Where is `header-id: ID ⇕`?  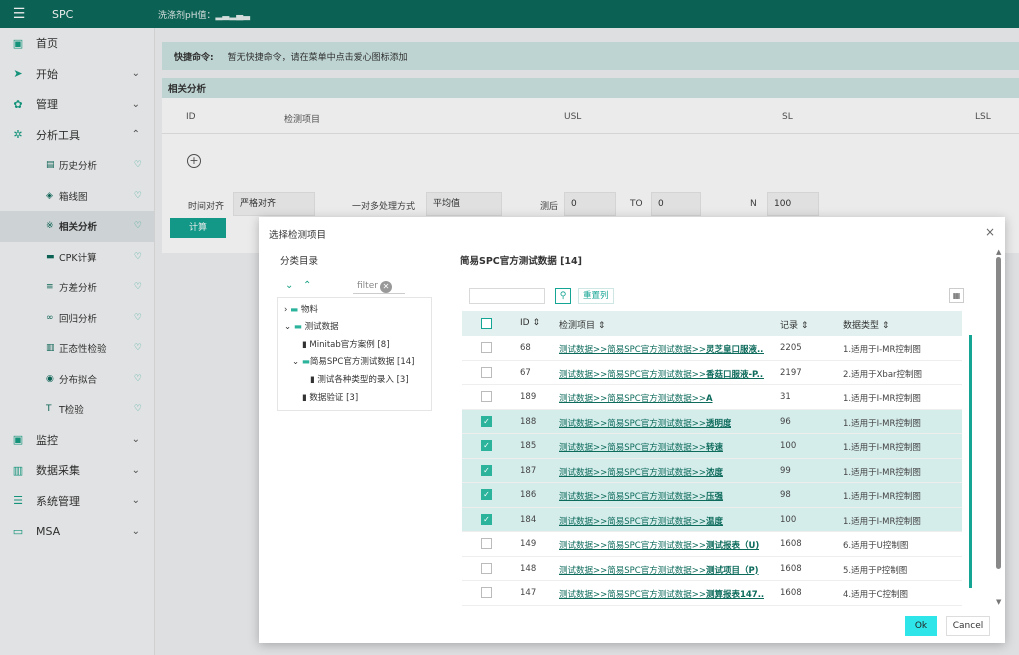 header-id: ID ⇕ is located at coordinates (530, 323).